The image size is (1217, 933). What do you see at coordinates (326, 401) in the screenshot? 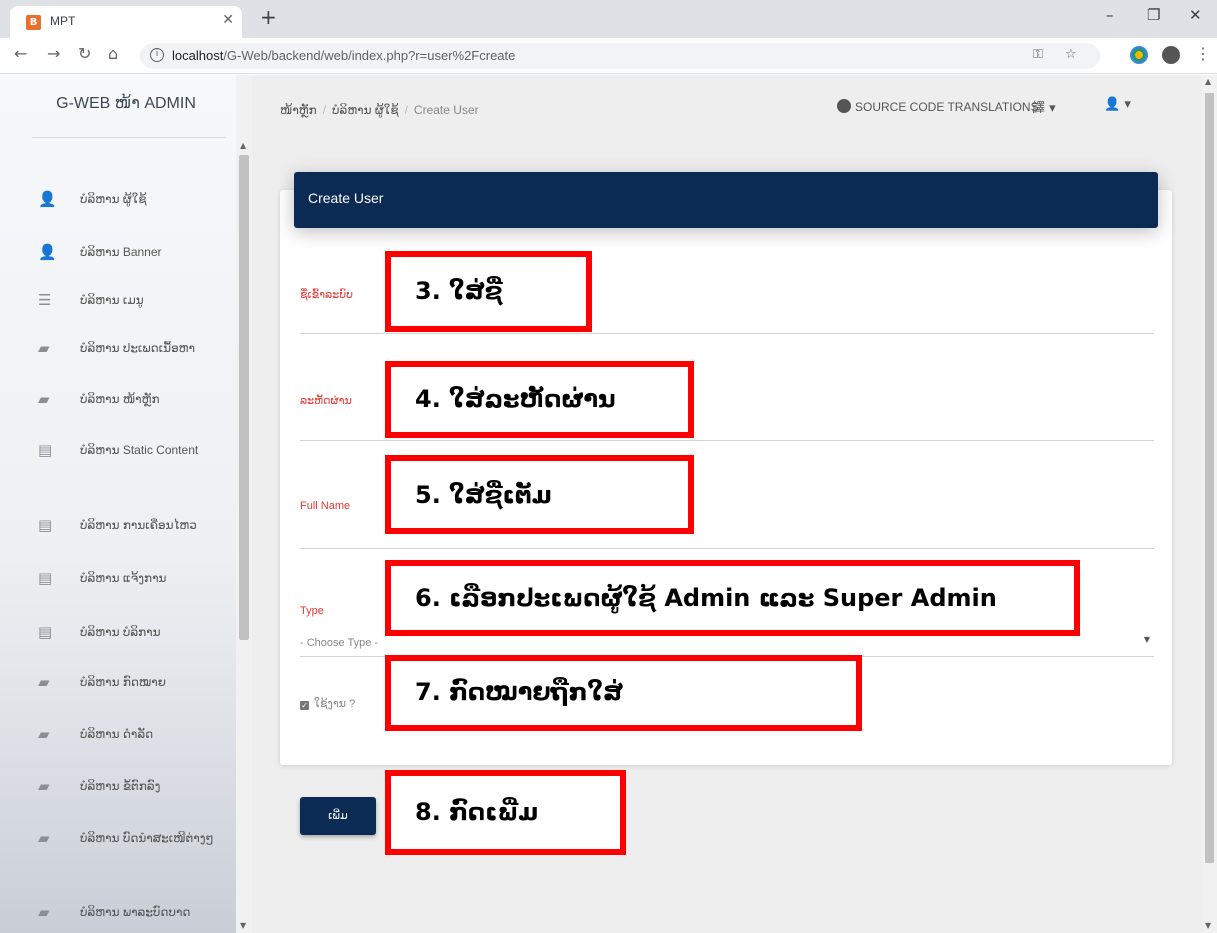
I see `password-label: ລະຫັດຜ່ານ` at bounding box center [326, 401].